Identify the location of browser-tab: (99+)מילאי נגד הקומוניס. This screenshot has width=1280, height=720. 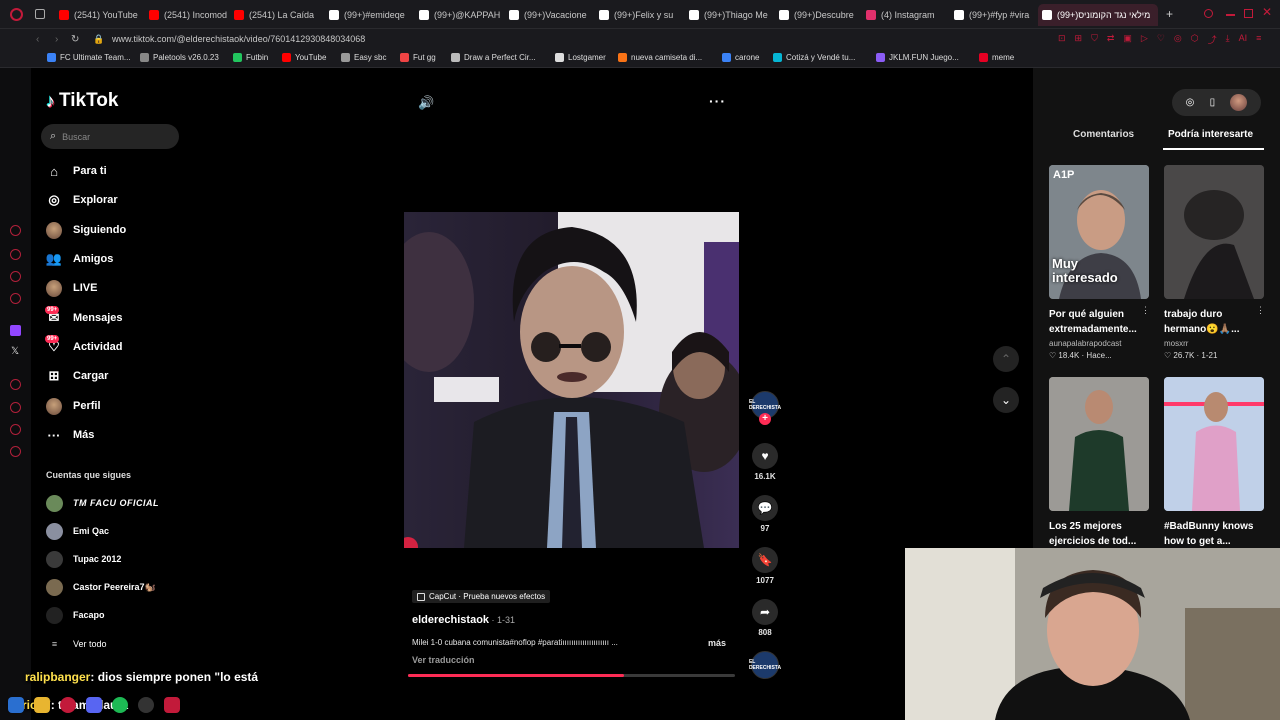
(1098, 15).